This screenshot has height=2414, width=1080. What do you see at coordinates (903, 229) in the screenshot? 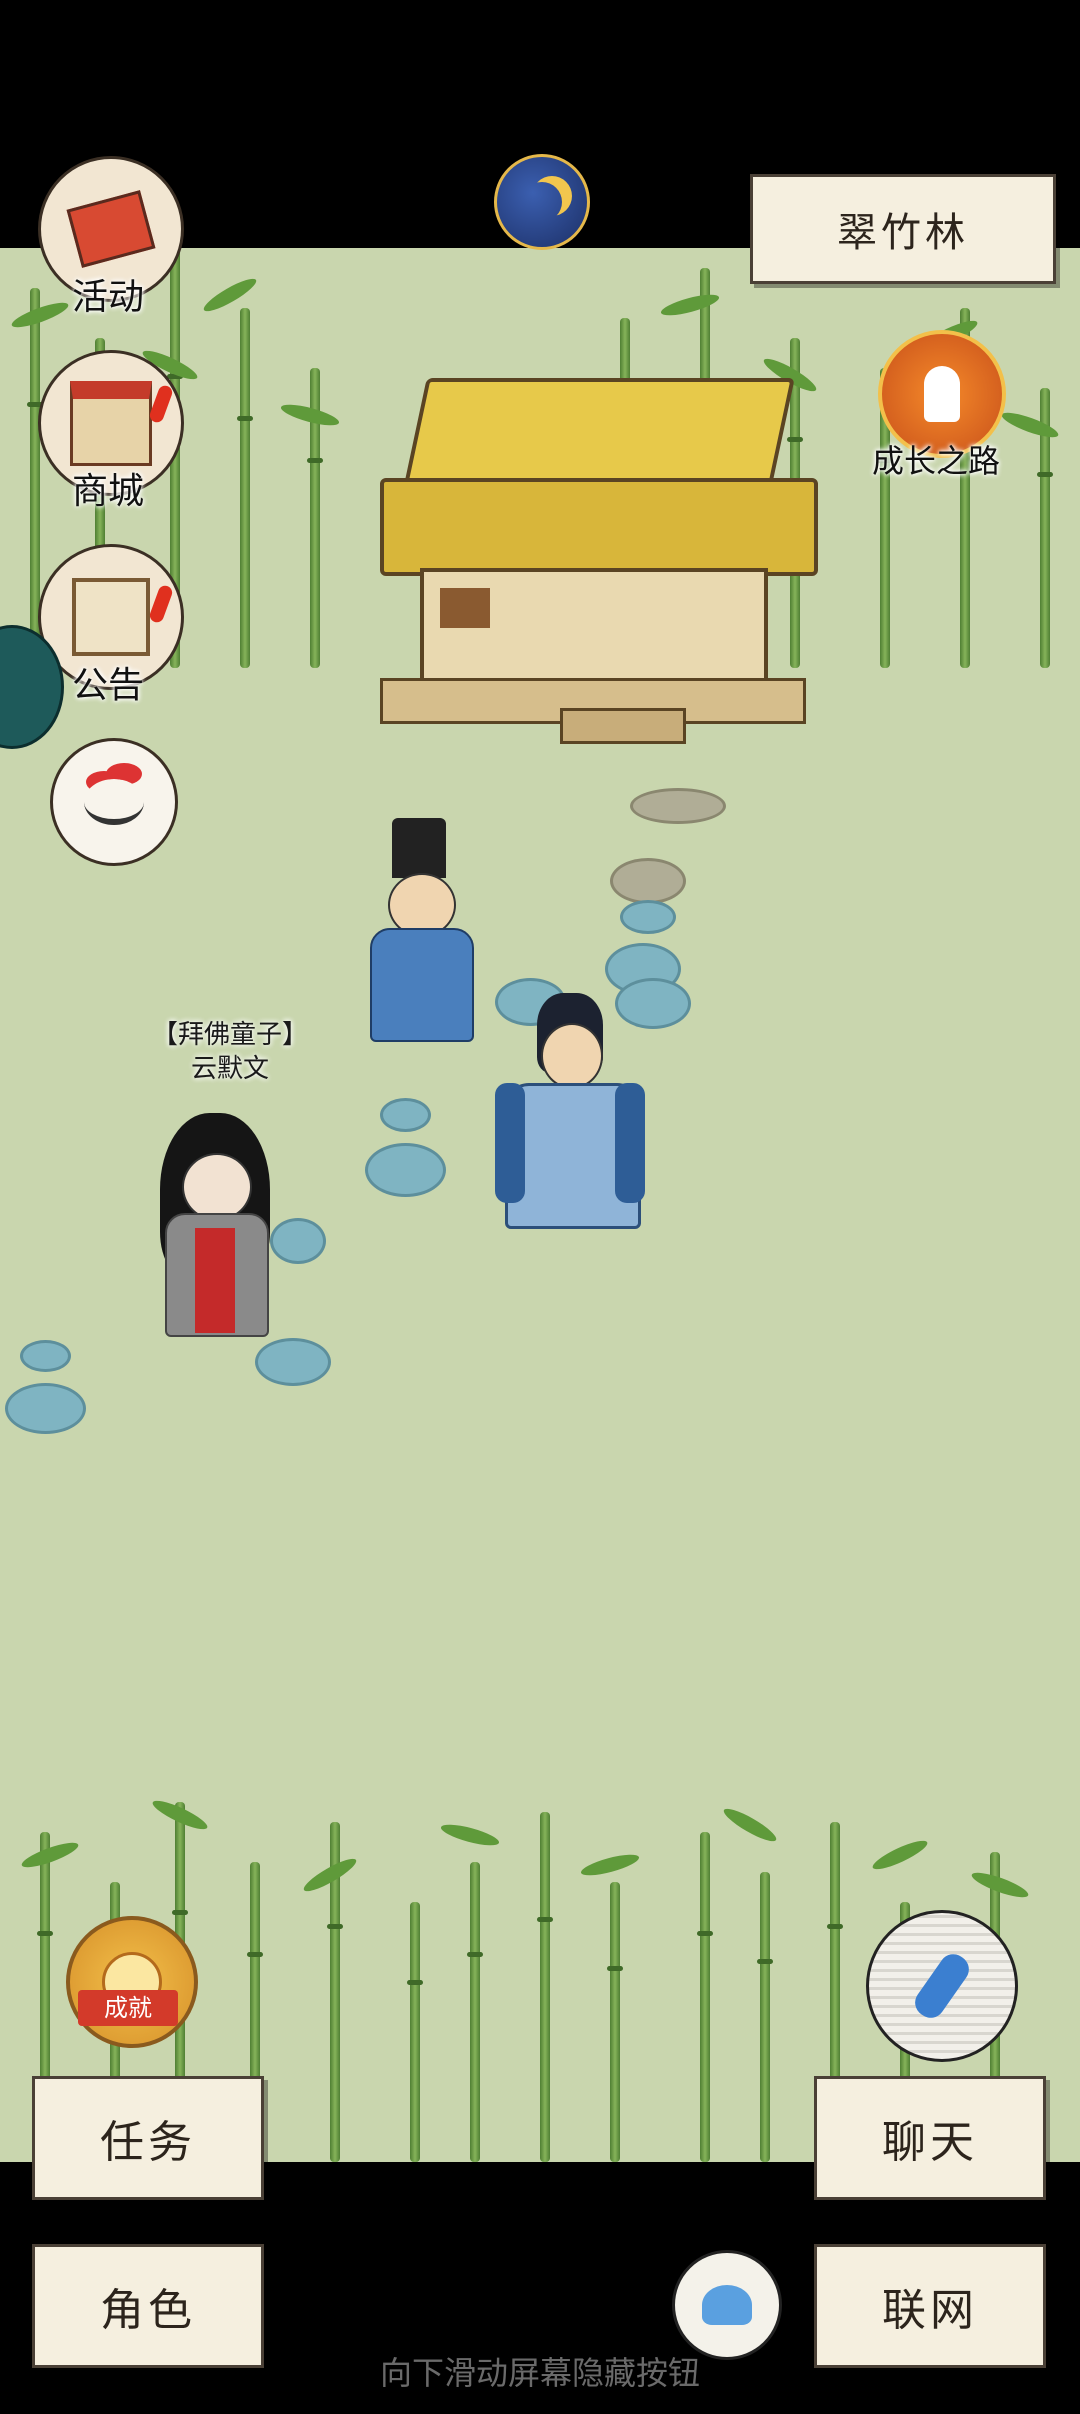
I see `location-name: 翠竹林` at bounding box center [903, 229].